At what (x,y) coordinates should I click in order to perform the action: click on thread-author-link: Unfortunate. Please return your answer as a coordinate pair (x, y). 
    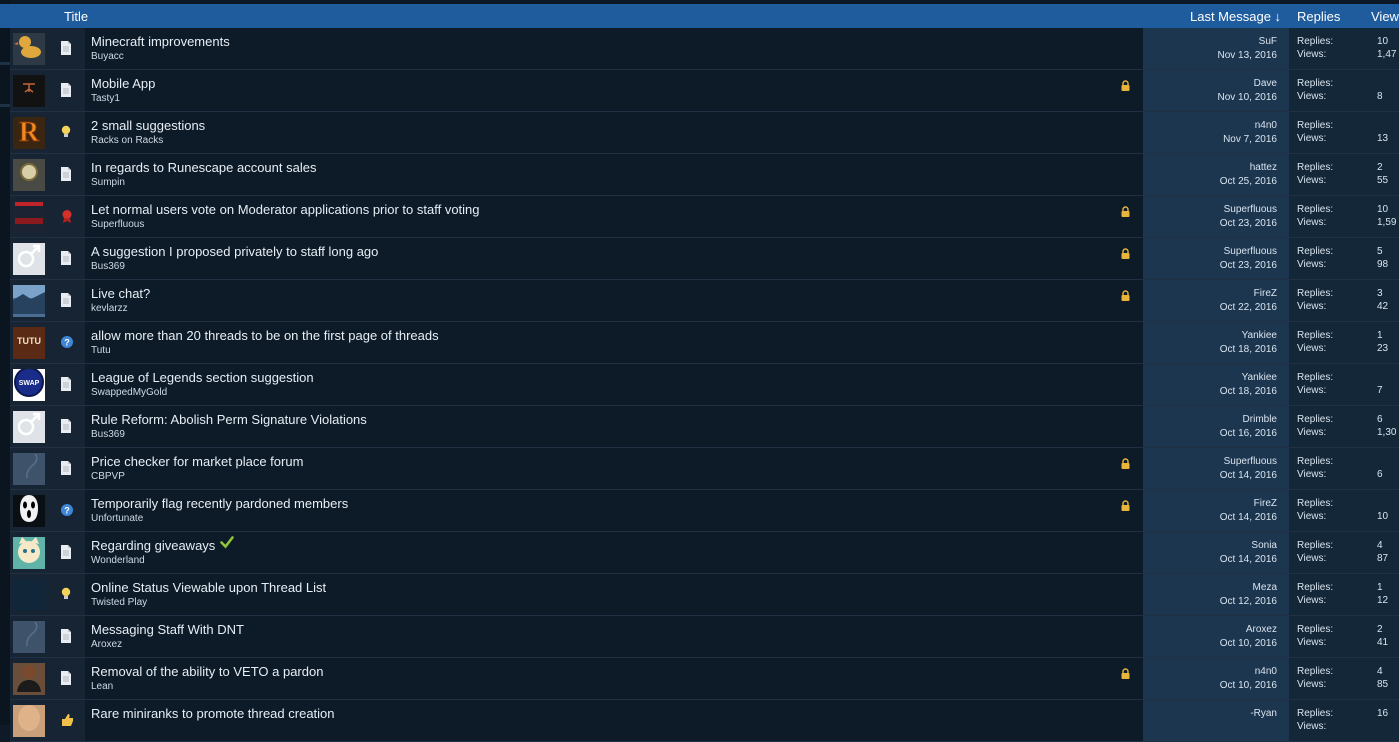
    Looking at the image, I should click on (117, 518).